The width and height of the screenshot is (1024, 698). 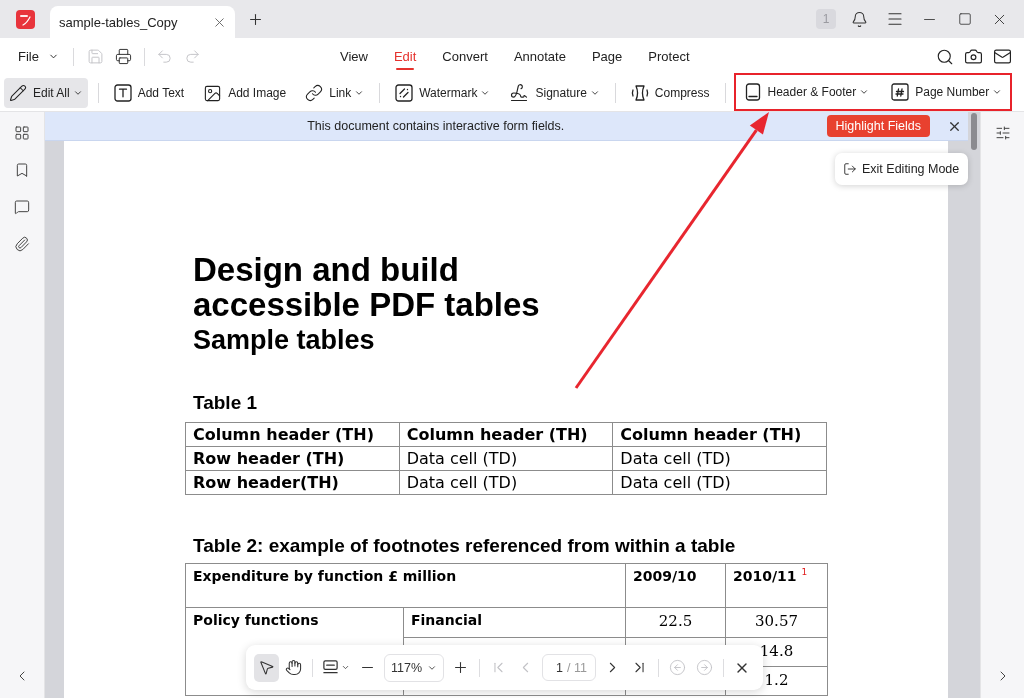 I want to click on menu-tab: Convert, so click(x=465, y=56).